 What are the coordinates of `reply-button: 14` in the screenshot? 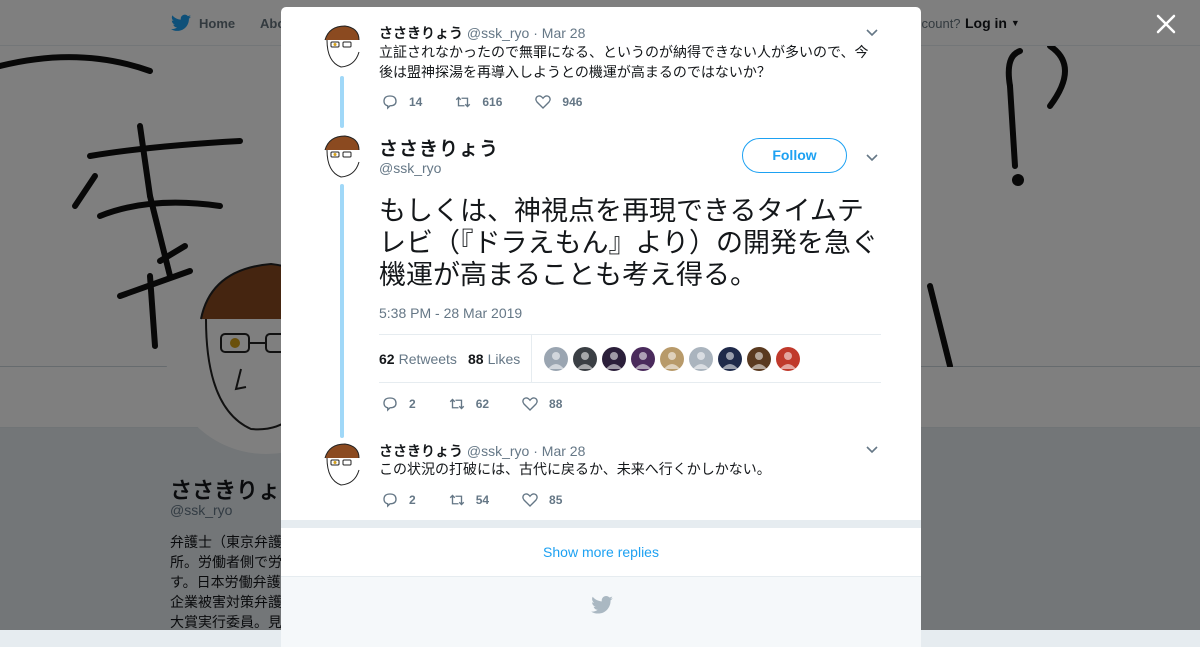 It's located at (401, 102).